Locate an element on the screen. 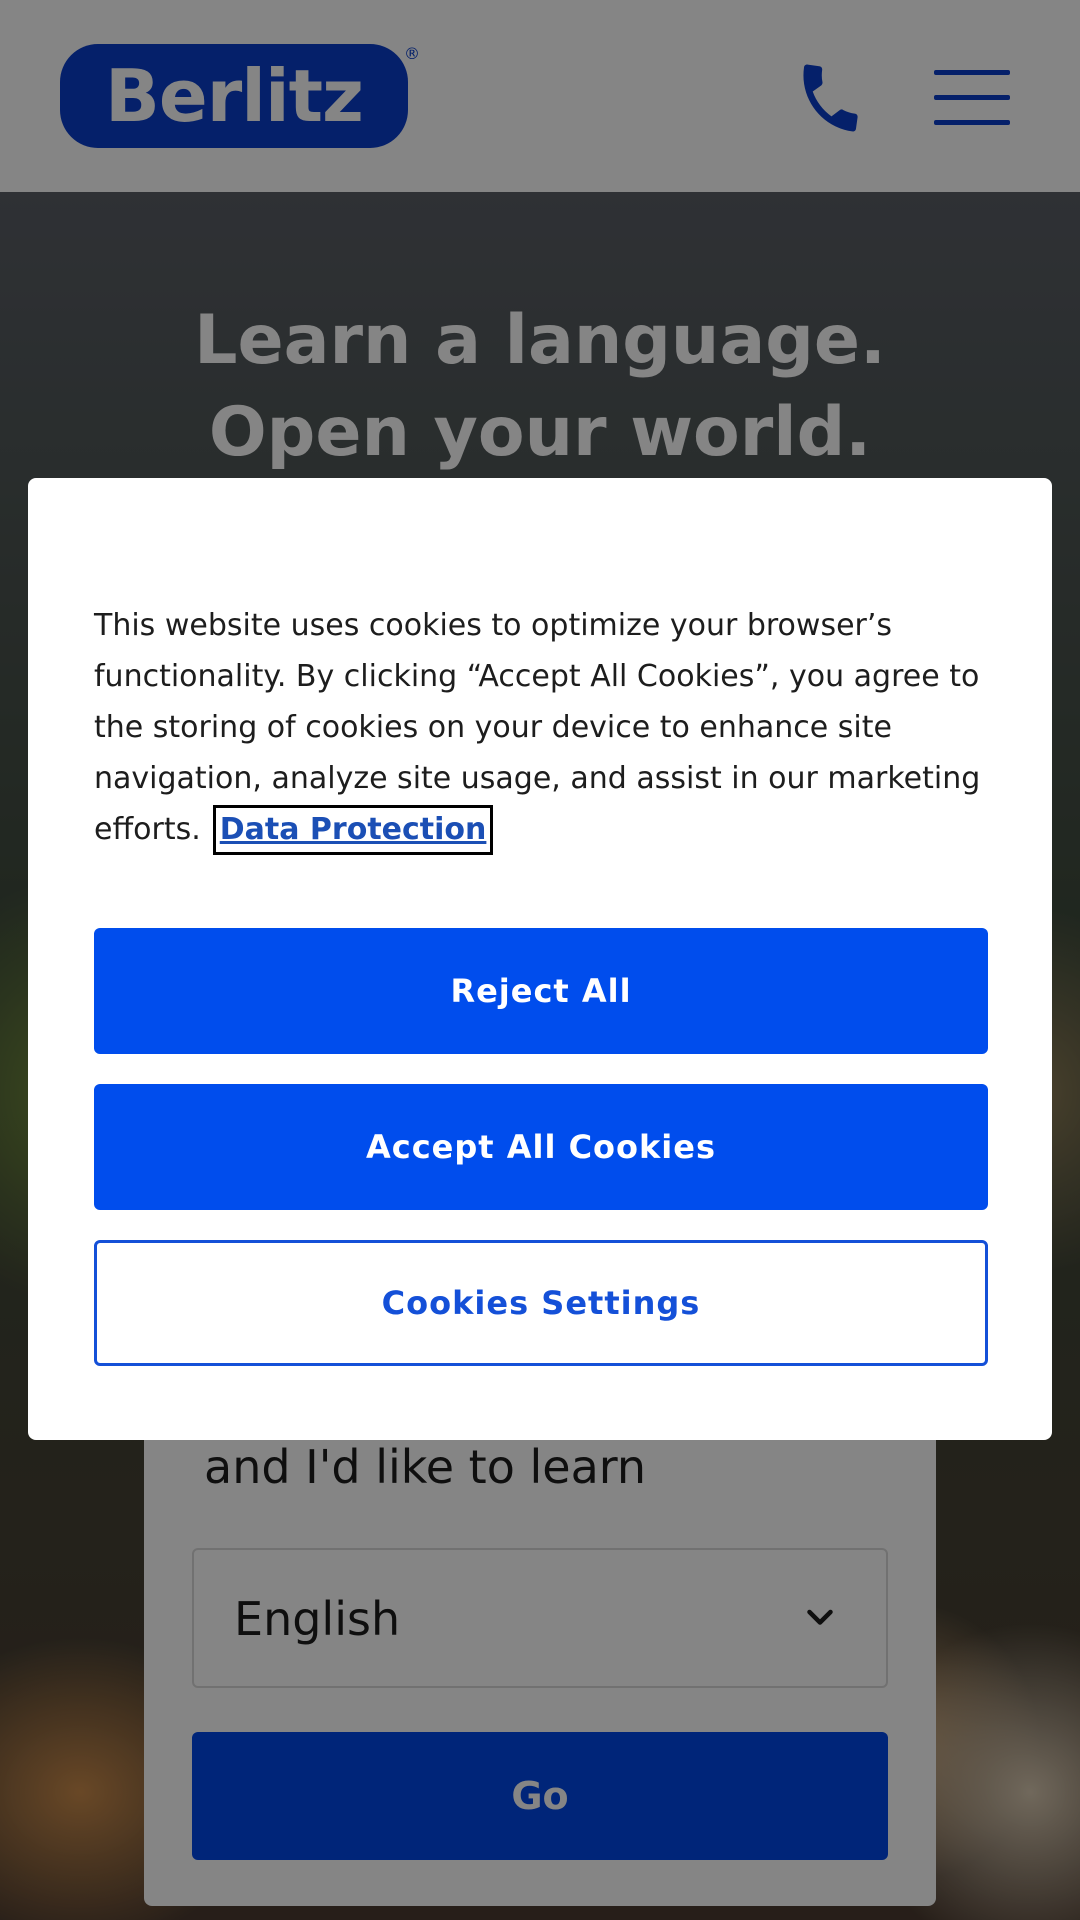 This screenshot has width=1080, height=1920. reject-all-button: Reject All is located at coordinates (541, 991).